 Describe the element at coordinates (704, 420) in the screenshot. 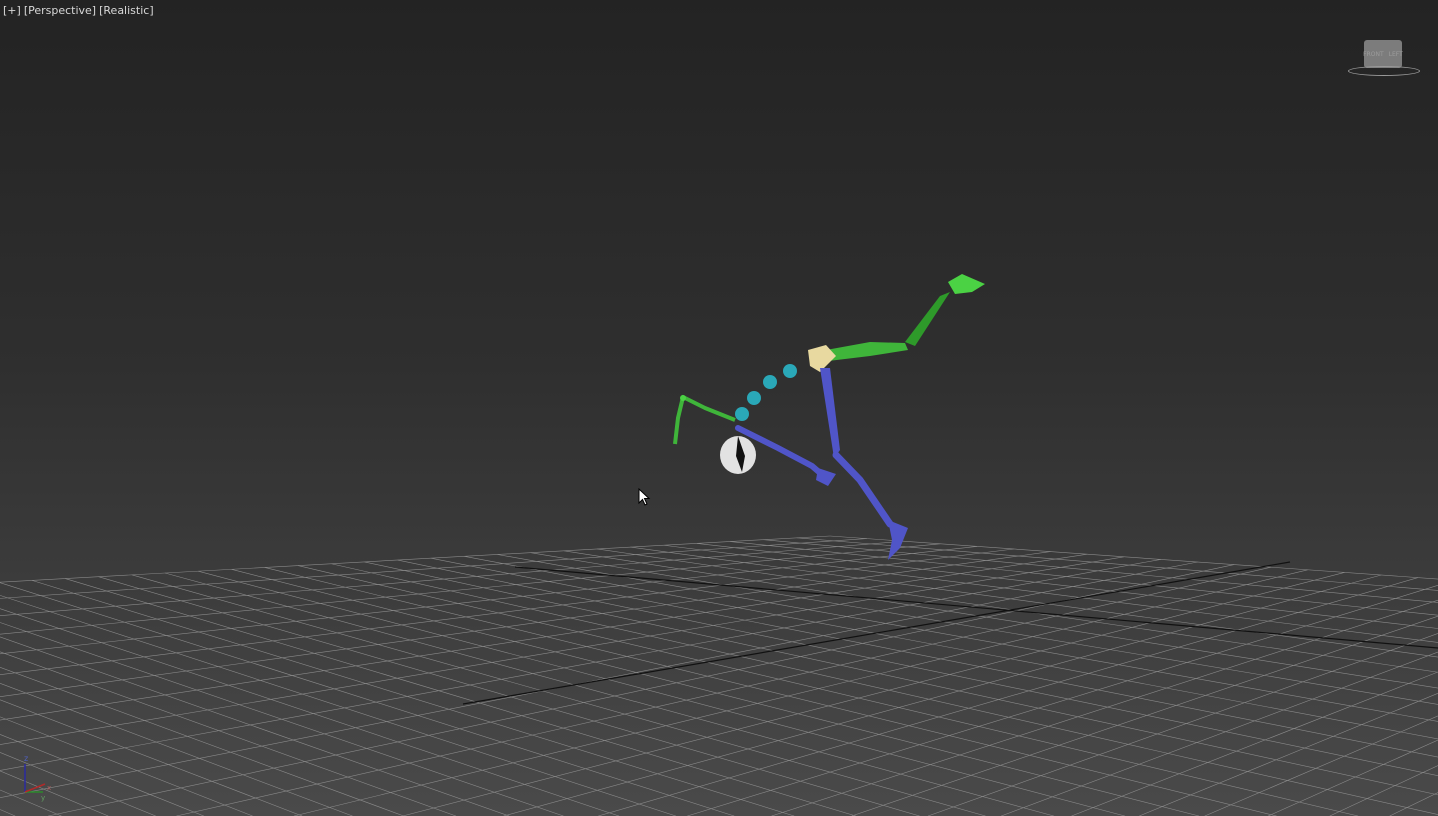

I see `left-arm` at that location.